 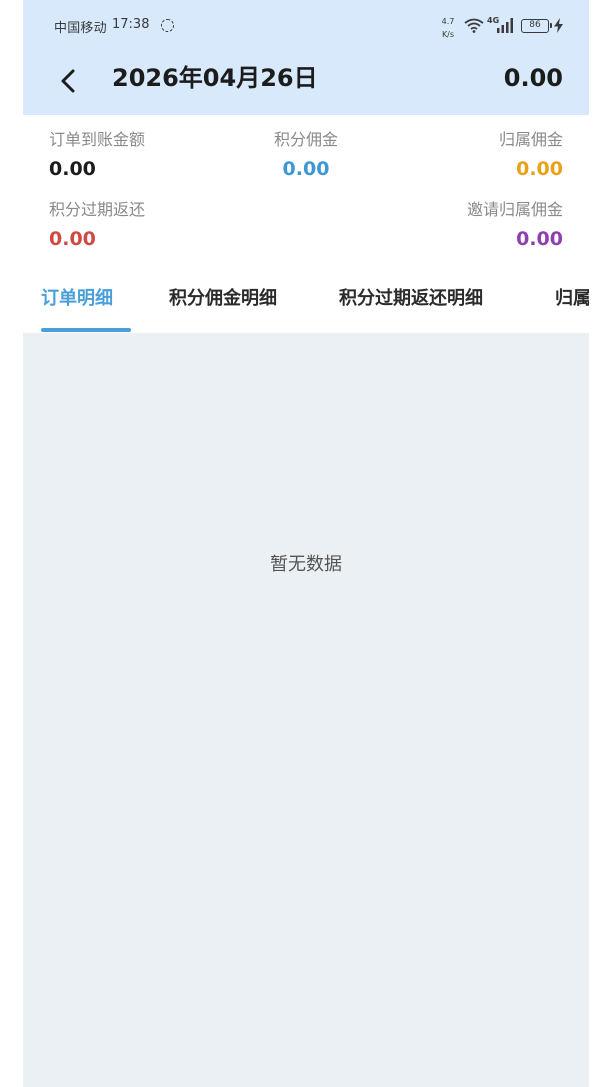 I want to click on status-bar: 中国移动 17:38 4.7 K/s 4G 86, so click(x=306, y=26).